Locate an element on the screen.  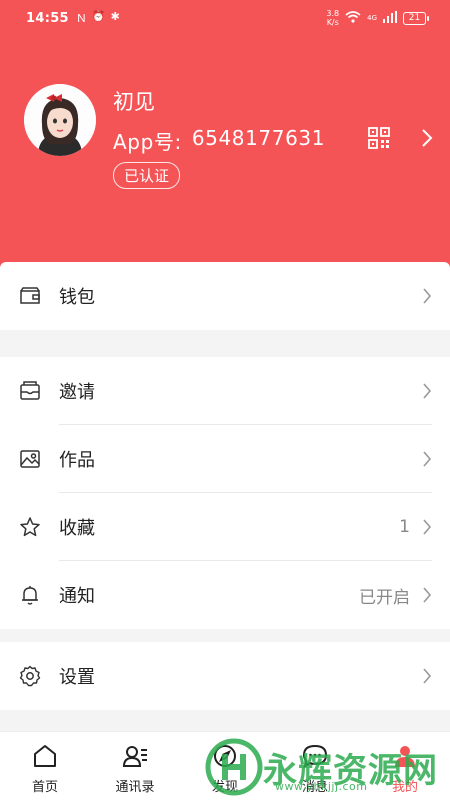
nav-label: 发现 is located at coordinates (224, 787).